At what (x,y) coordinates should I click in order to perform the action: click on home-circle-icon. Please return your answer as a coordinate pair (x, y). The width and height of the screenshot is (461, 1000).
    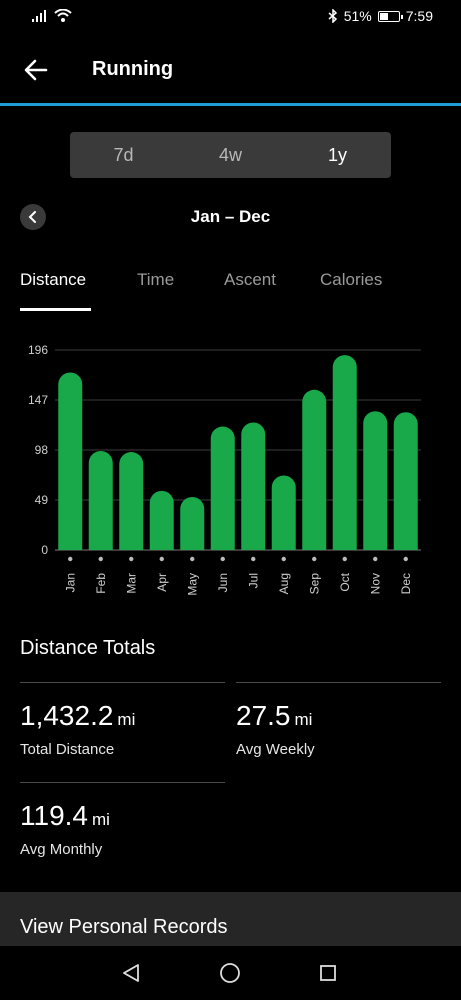
    Looking at the image, I should click on (230, 973).